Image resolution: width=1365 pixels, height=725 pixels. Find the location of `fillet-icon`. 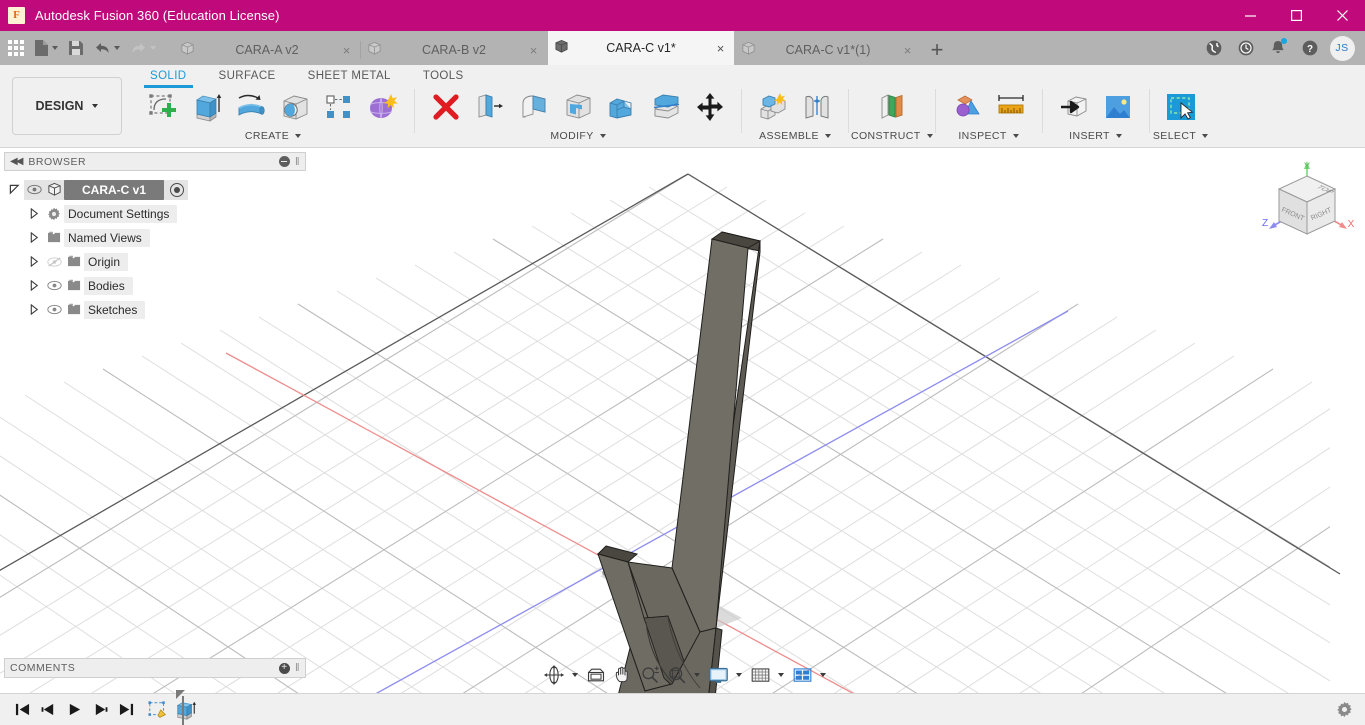

fillet-icon is located at coordinates (534, 107).